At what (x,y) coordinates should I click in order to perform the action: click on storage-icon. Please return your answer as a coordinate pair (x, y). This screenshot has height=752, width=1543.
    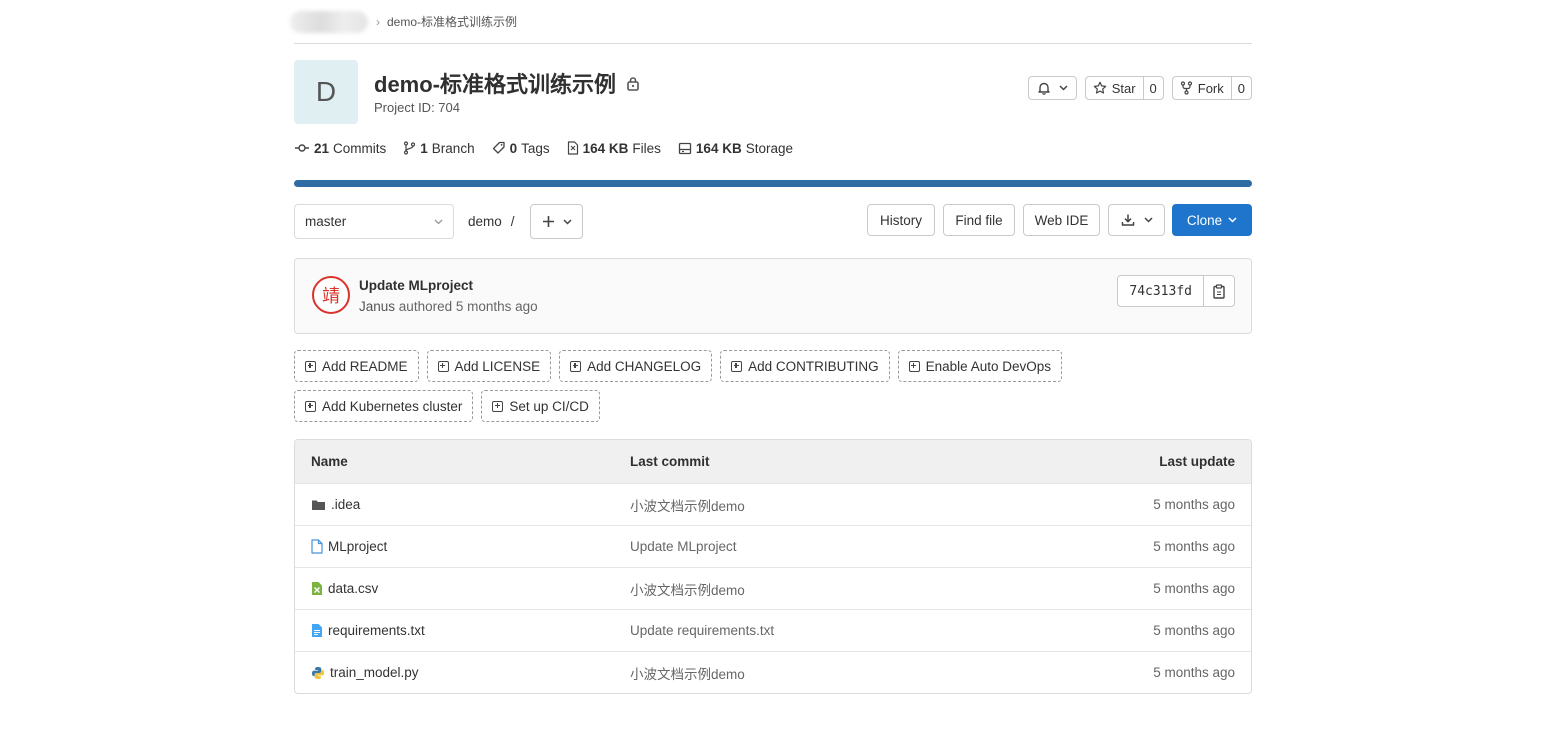
    Looking at the image, I should click on (685, 148).